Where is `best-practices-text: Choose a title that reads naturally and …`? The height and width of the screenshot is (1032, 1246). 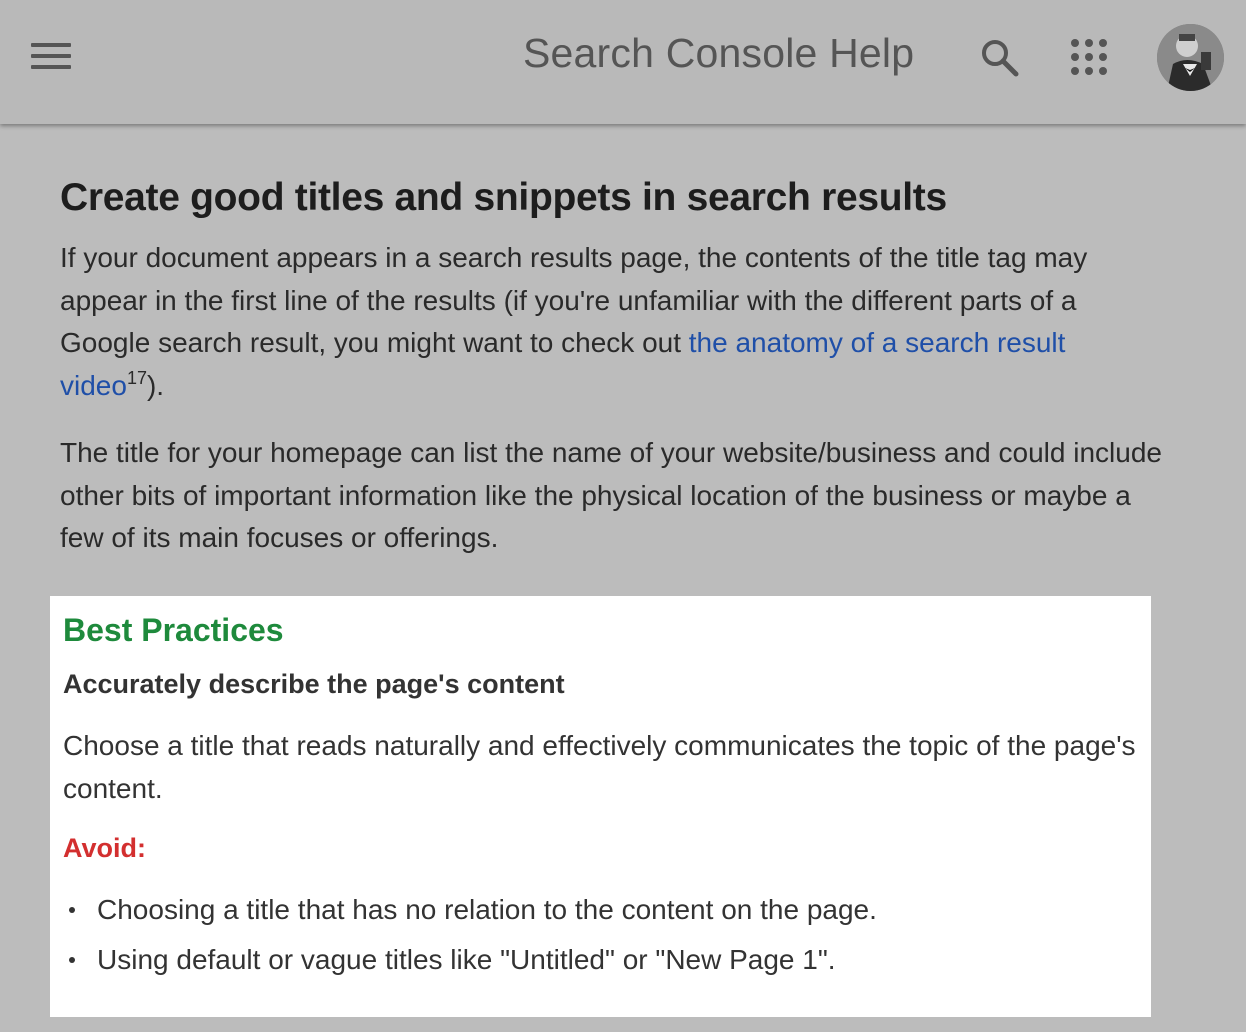
best-practices-text: Choose a title that reads naturally and … is located at coordinates (599, 767).